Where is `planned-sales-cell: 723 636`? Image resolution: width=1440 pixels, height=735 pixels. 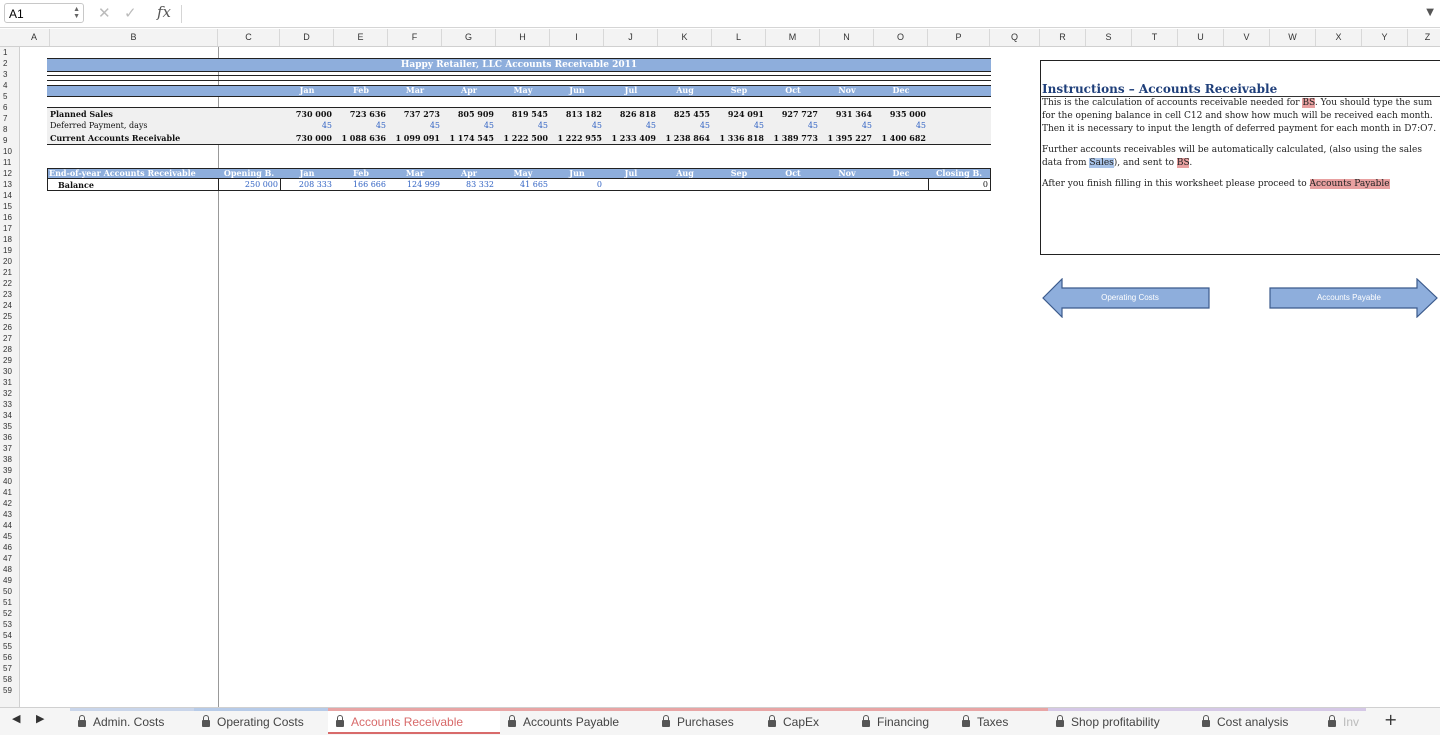 planned-sales-cell: 723 636 is located at coordinates (359, 114).